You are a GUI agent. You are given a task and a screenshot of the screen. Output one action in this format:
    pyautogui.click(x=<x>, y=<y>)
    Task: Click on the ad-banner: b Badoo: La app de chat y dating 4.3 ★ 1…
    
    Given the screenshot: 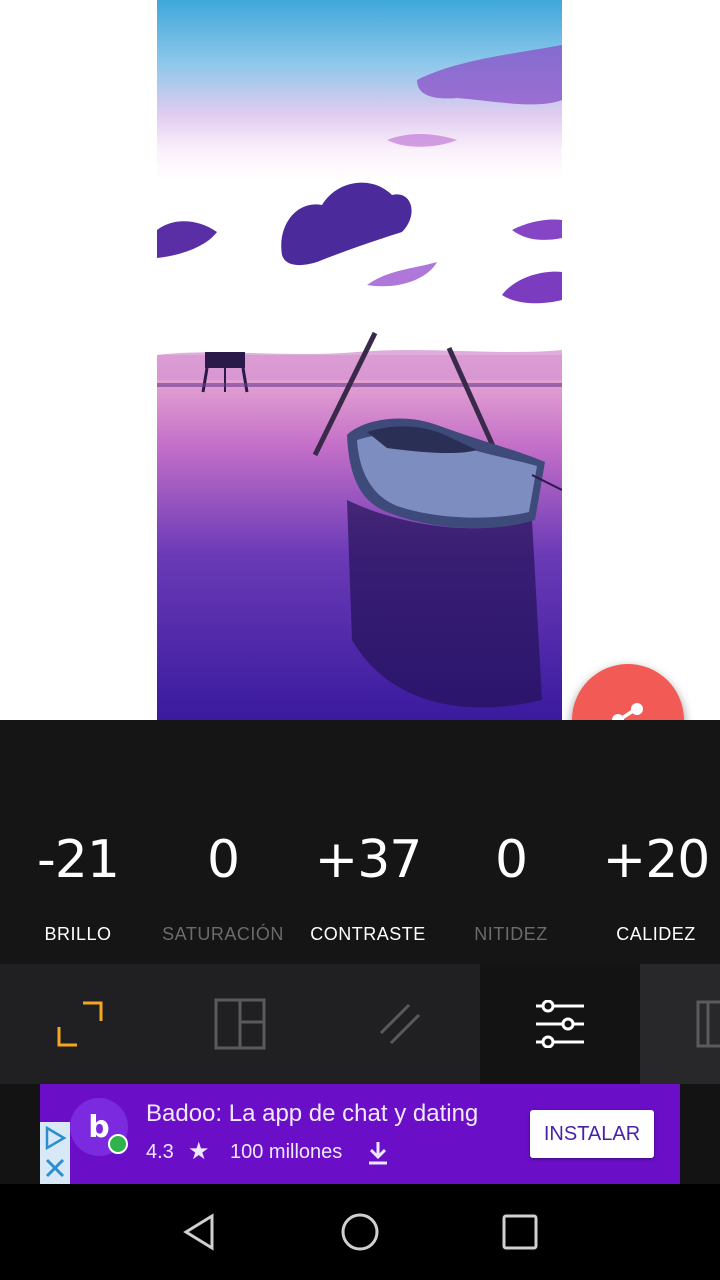 What is the action you would take?
    pyautogui.click(x=360, y=1134)
    